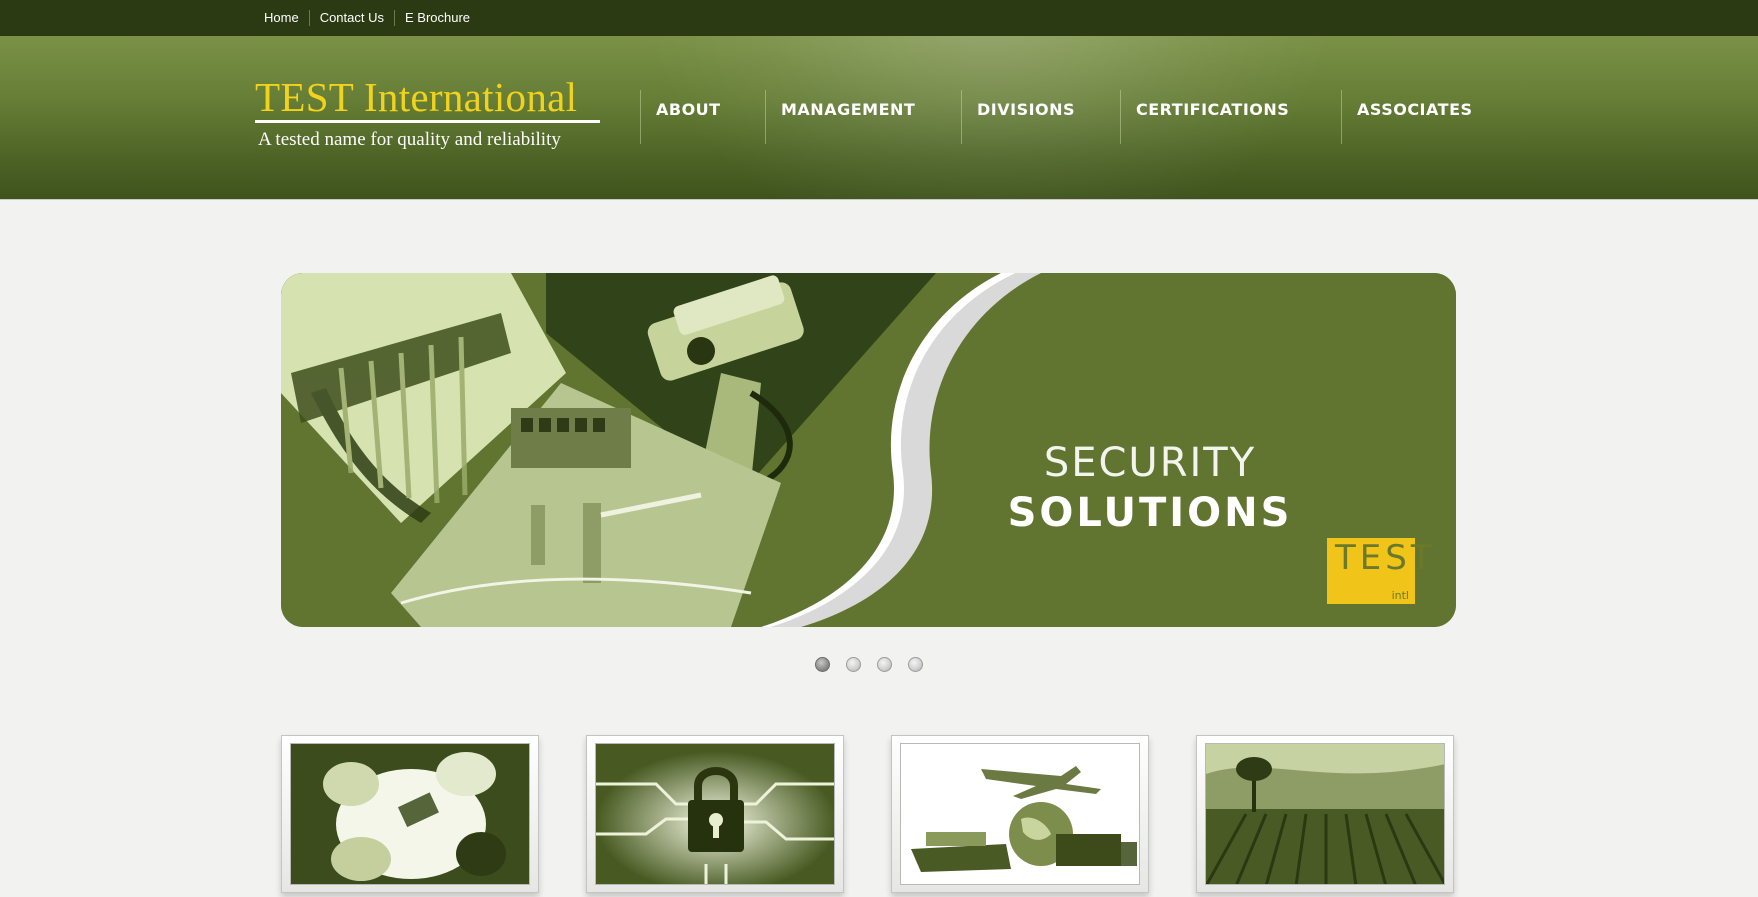 This screenshot has height=897, width=1758. Describe the element at coordinates (1385, 558) in the screenshot. I see `badge-text: TEST` at that location.